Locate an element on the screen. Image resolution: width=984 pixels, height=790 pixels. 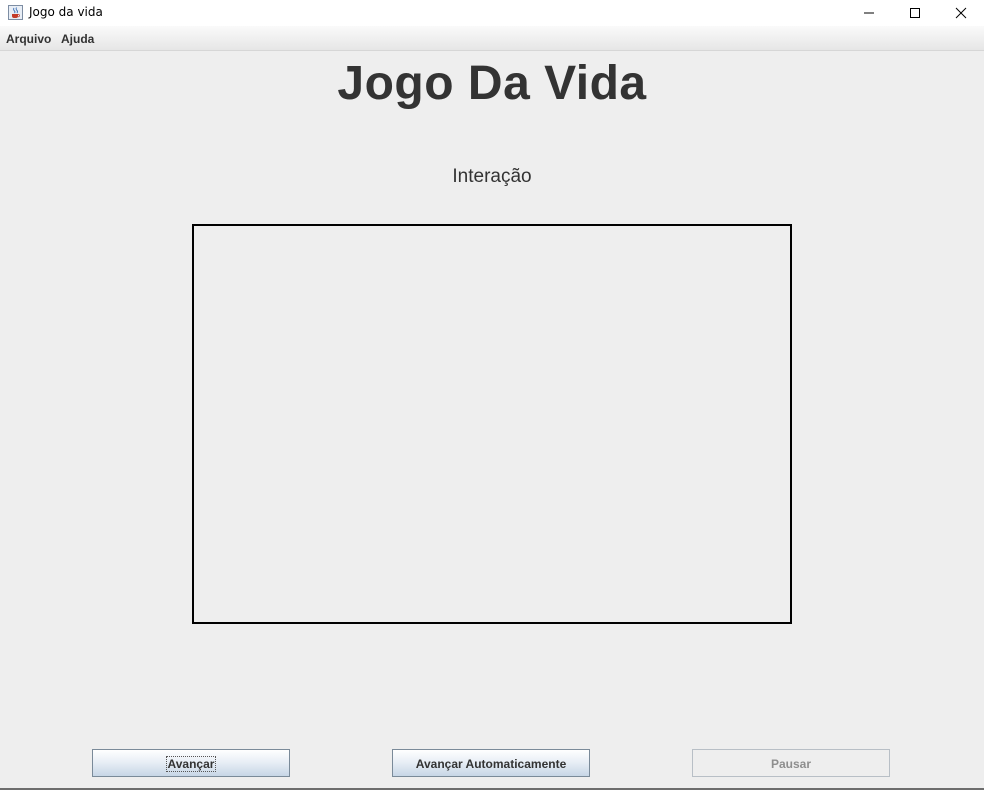
menu-ajuda: Ajuda is located at coordinates (77, 39).